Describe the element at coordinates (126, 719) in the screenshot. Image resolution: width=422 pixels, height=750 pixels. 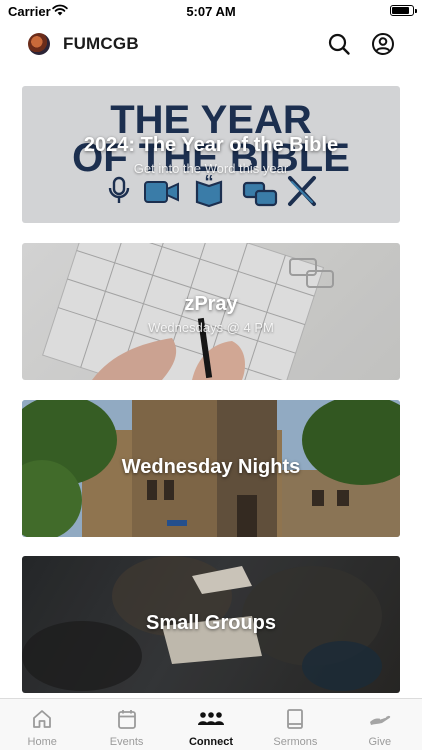
I see `calendar-icon` at that location.